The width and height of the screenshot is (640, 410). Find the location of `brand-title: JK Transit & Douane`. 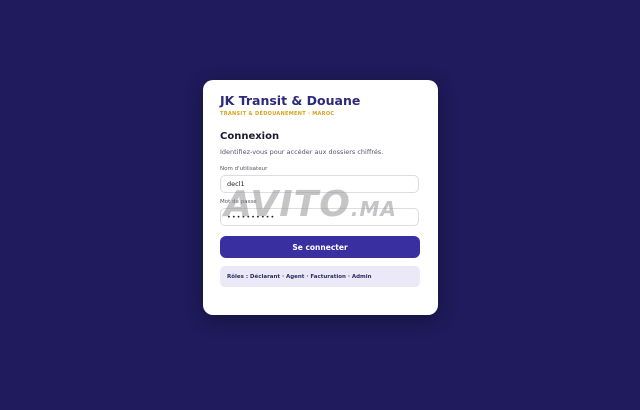

brand-title: JK Transit & Douane is located at coordinates (290, 100).